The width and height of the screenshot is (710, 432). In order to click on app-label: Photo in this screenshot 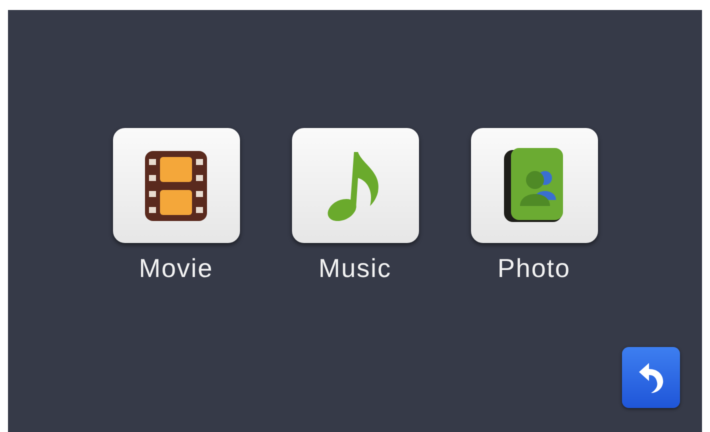, I will do `click(534, 268)`.